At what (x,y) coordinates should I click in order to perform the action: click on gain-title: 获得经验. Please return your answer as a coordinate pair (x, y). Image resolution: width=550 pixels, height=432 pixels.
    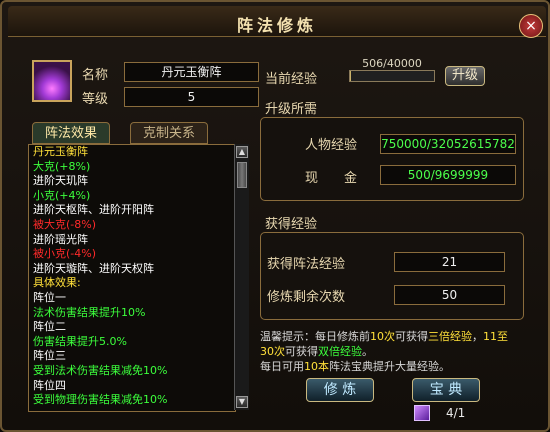
    Looking at the image, I should click on (291, 224).